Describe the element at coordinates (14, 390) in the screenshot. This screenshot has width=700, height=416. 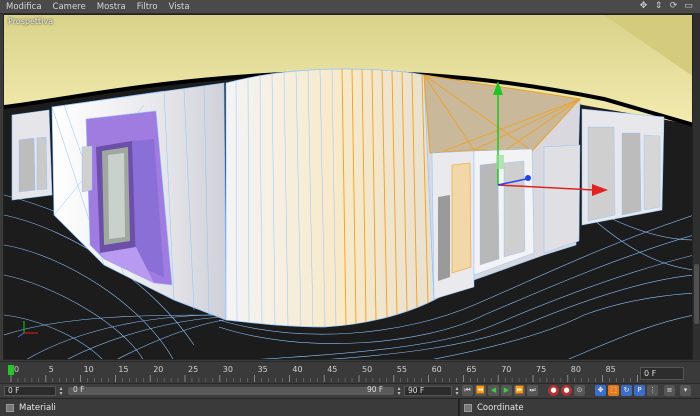
I see `start-frame-value: 0 F` at that location.